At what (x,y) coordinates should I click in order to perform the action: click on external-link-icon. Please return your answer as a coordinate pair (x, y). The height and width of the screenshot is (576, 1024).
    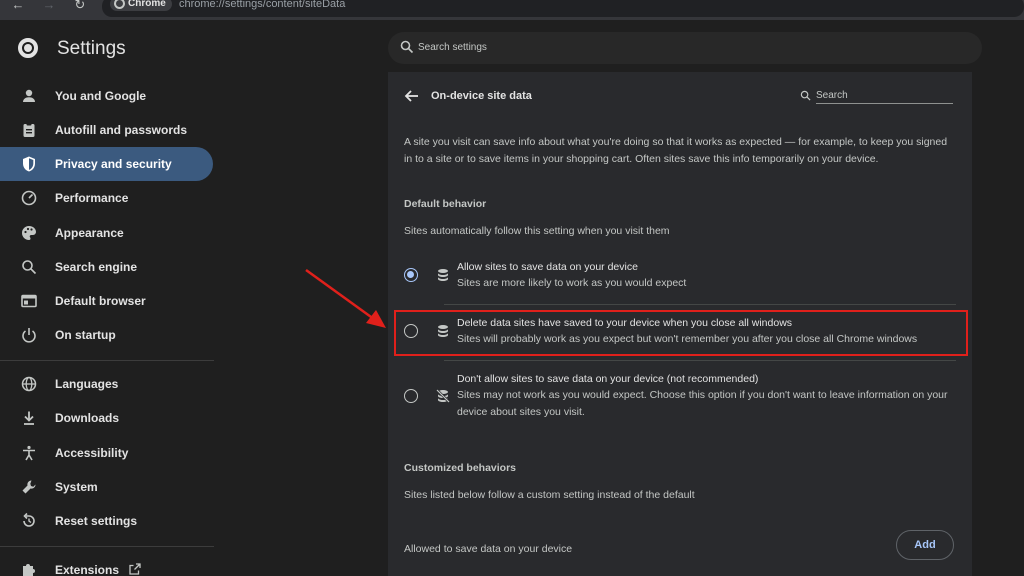
    Looking at the image, I should click on (135, 569).